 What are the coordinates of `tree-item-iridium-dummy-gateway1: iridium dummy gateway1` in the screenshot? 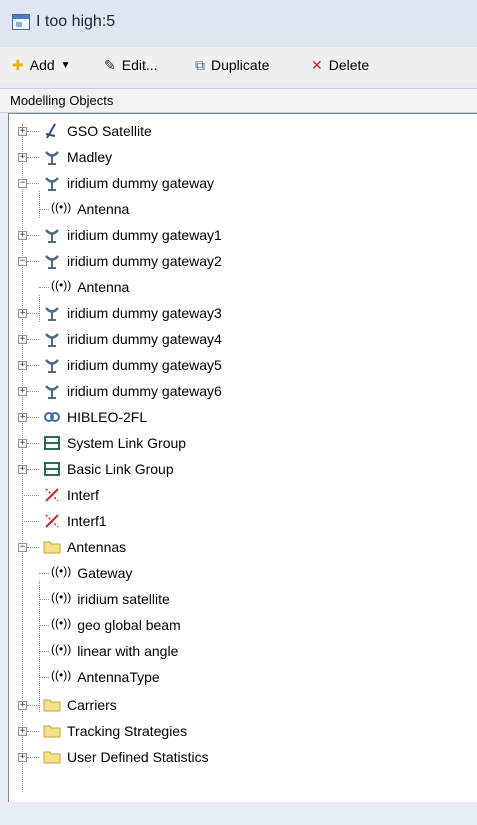 It's located at (132, 235).